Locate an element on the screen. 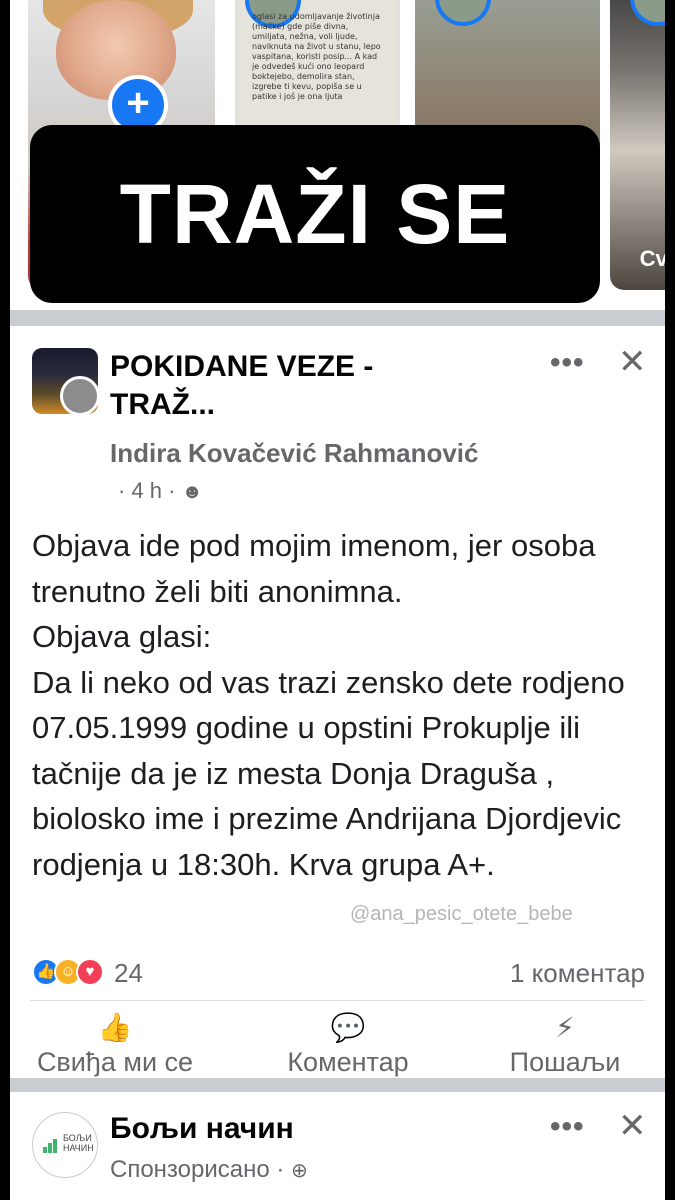 This screenshot has height=1200, width=675. like-button: 👍 Свиђа ми се is located at coordinates (115, 1046).